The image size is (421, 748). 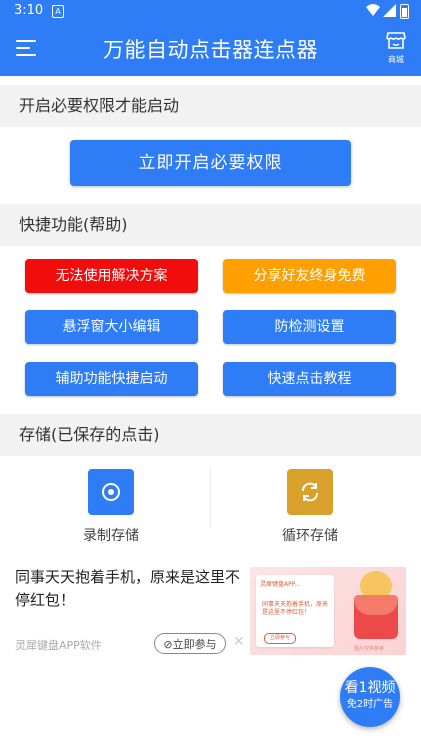 What do you see at coordinates (58, 645) in the screenshot?
I see `ad-source: 灵犀键盘APP软件` at bounding box center [58, 645].